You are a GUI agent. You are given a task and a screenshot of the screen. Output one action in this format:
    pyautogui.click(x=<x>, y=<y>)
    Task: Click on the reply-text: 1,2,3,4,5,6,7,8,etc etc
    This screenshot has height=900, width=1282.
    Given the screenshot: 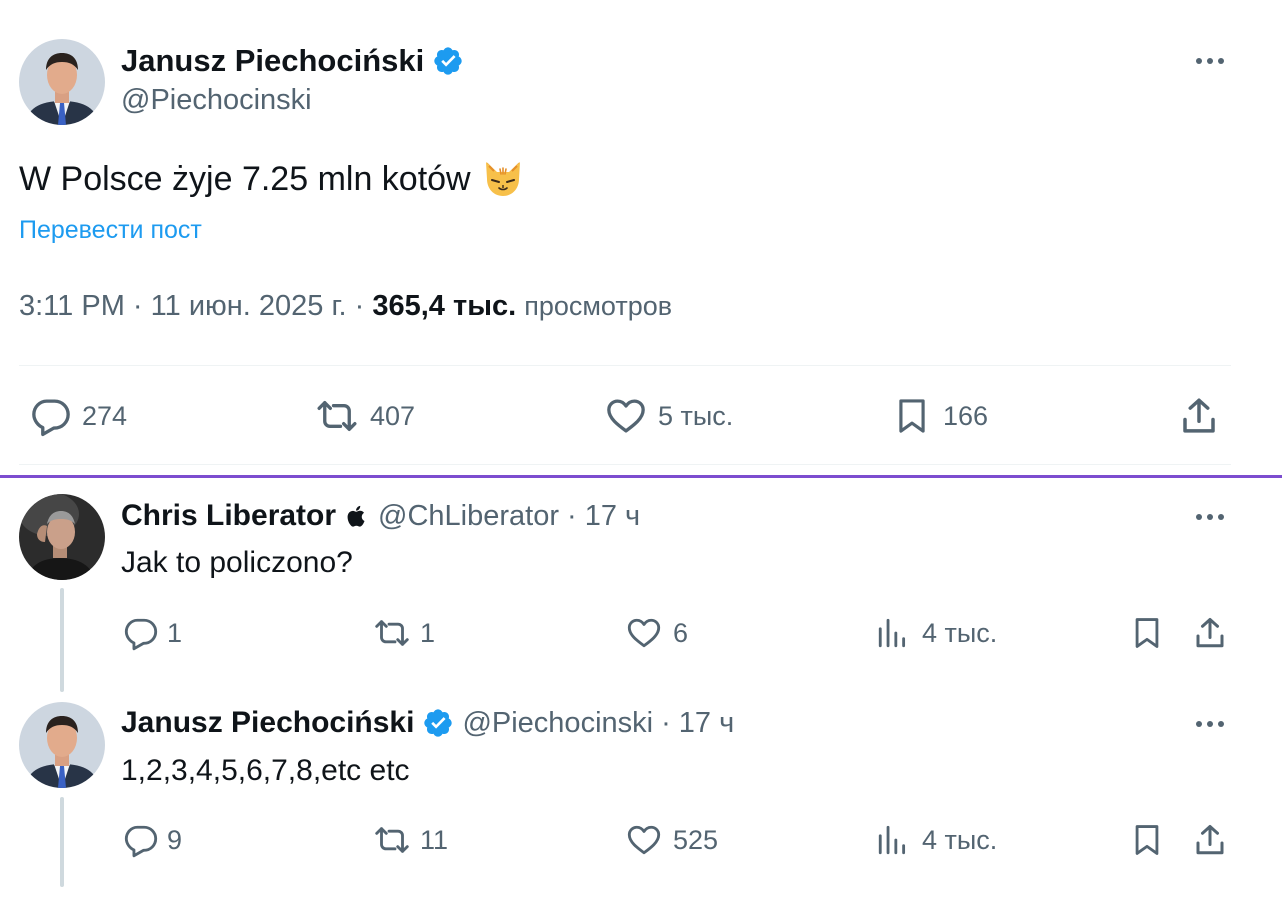 What is the action you would take?
    pyautogui.click(x=265, y=770)
    